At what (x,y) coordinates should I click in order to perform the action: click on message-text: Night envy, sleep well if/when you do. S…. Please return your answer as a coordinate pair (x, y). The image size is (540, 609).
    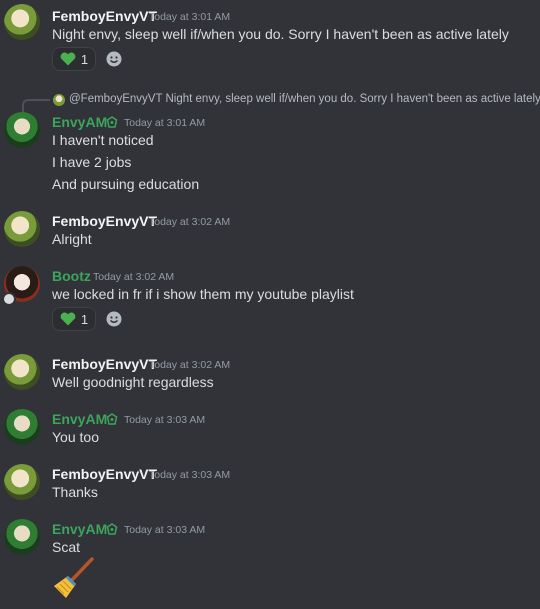
    Looking at the image, I should click on (280, 34).